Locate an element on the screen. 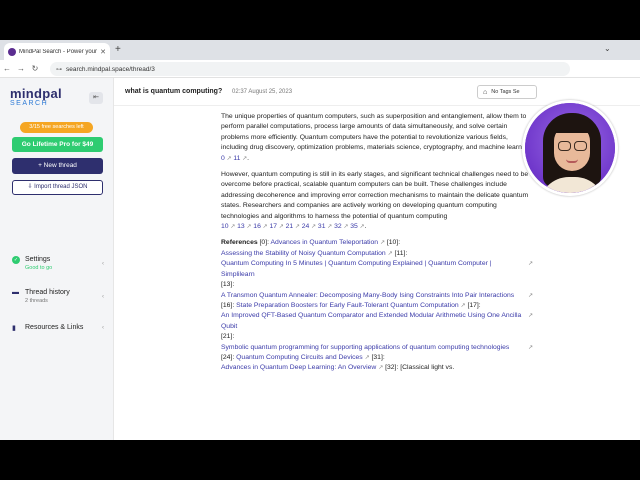 The height and width of the screenshot is (480, 640). reload-icon: ↻ is located at coordinates (35, 68).